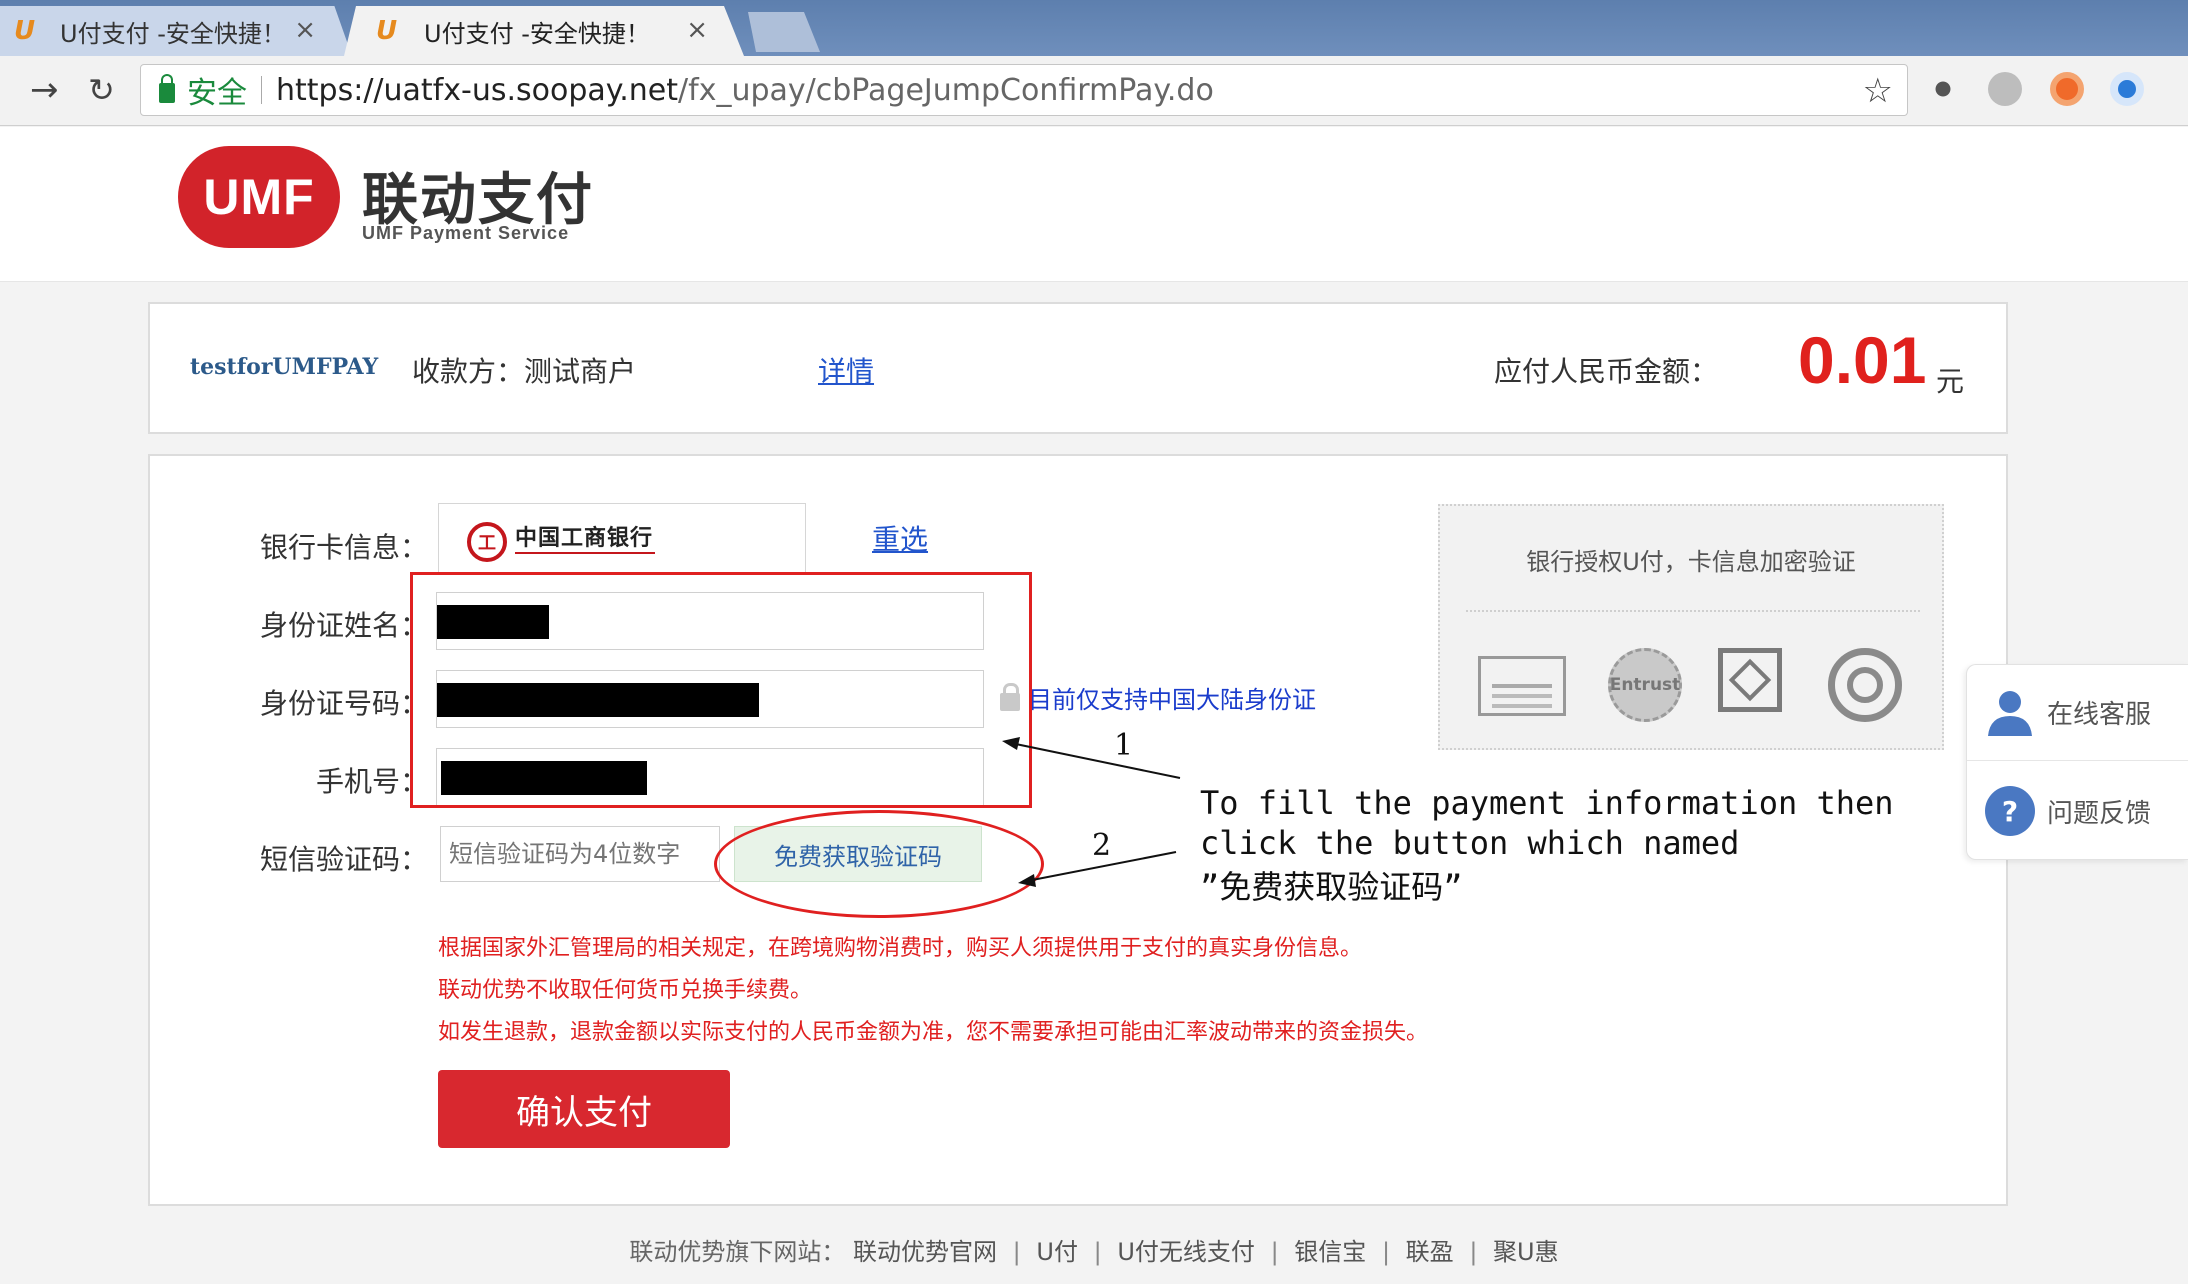 This screenshot has height=1284, width=2188. What do you see at coordinates (1331, 887) in the screenshot?
I see `annotation-text-line: ”免费获取验证码”` at bounding box center [1331, 887].